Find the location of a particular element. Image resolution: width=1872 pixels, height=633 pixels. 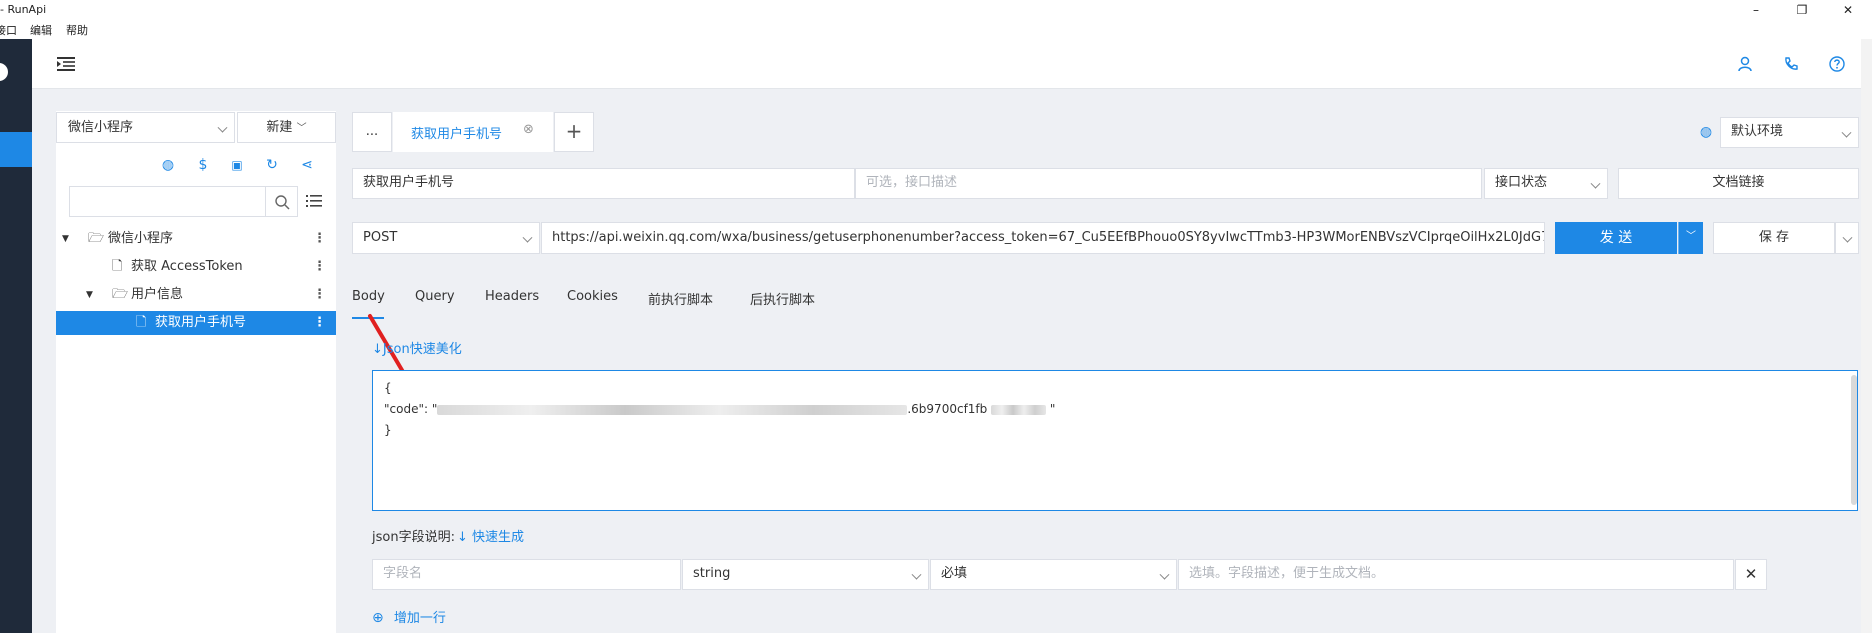

tree-item-label: 微信小程序 is located at coordinates (141, 238).